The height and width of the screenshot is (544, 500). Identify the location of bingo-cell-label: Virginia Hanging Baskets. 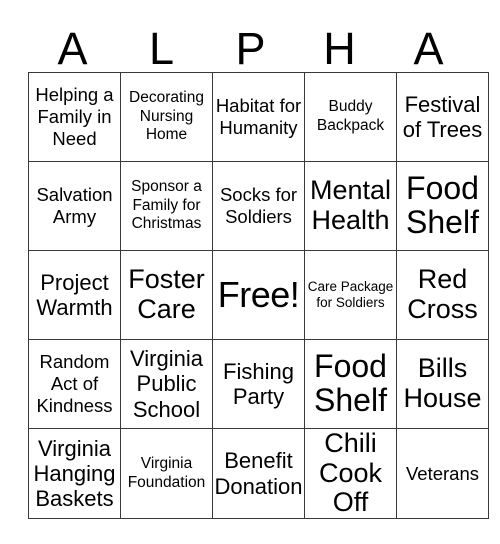
(74, 473).